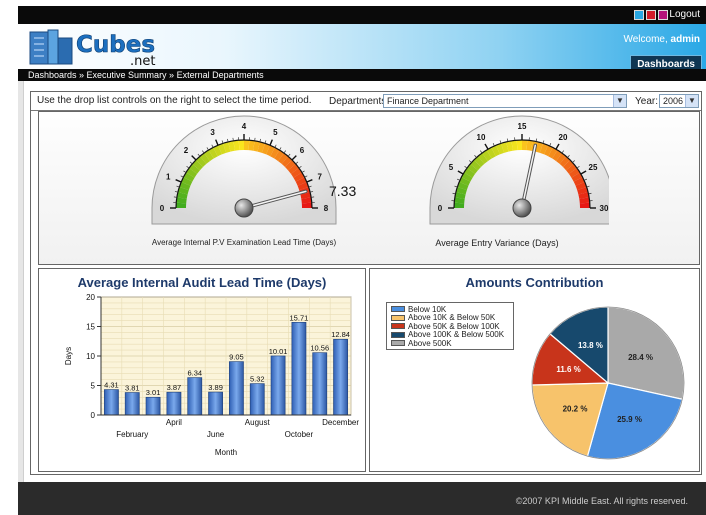 The width and height of the screenshot is (706, 515). I want to click on bar-value-label: 10.01, so click(278, 351).